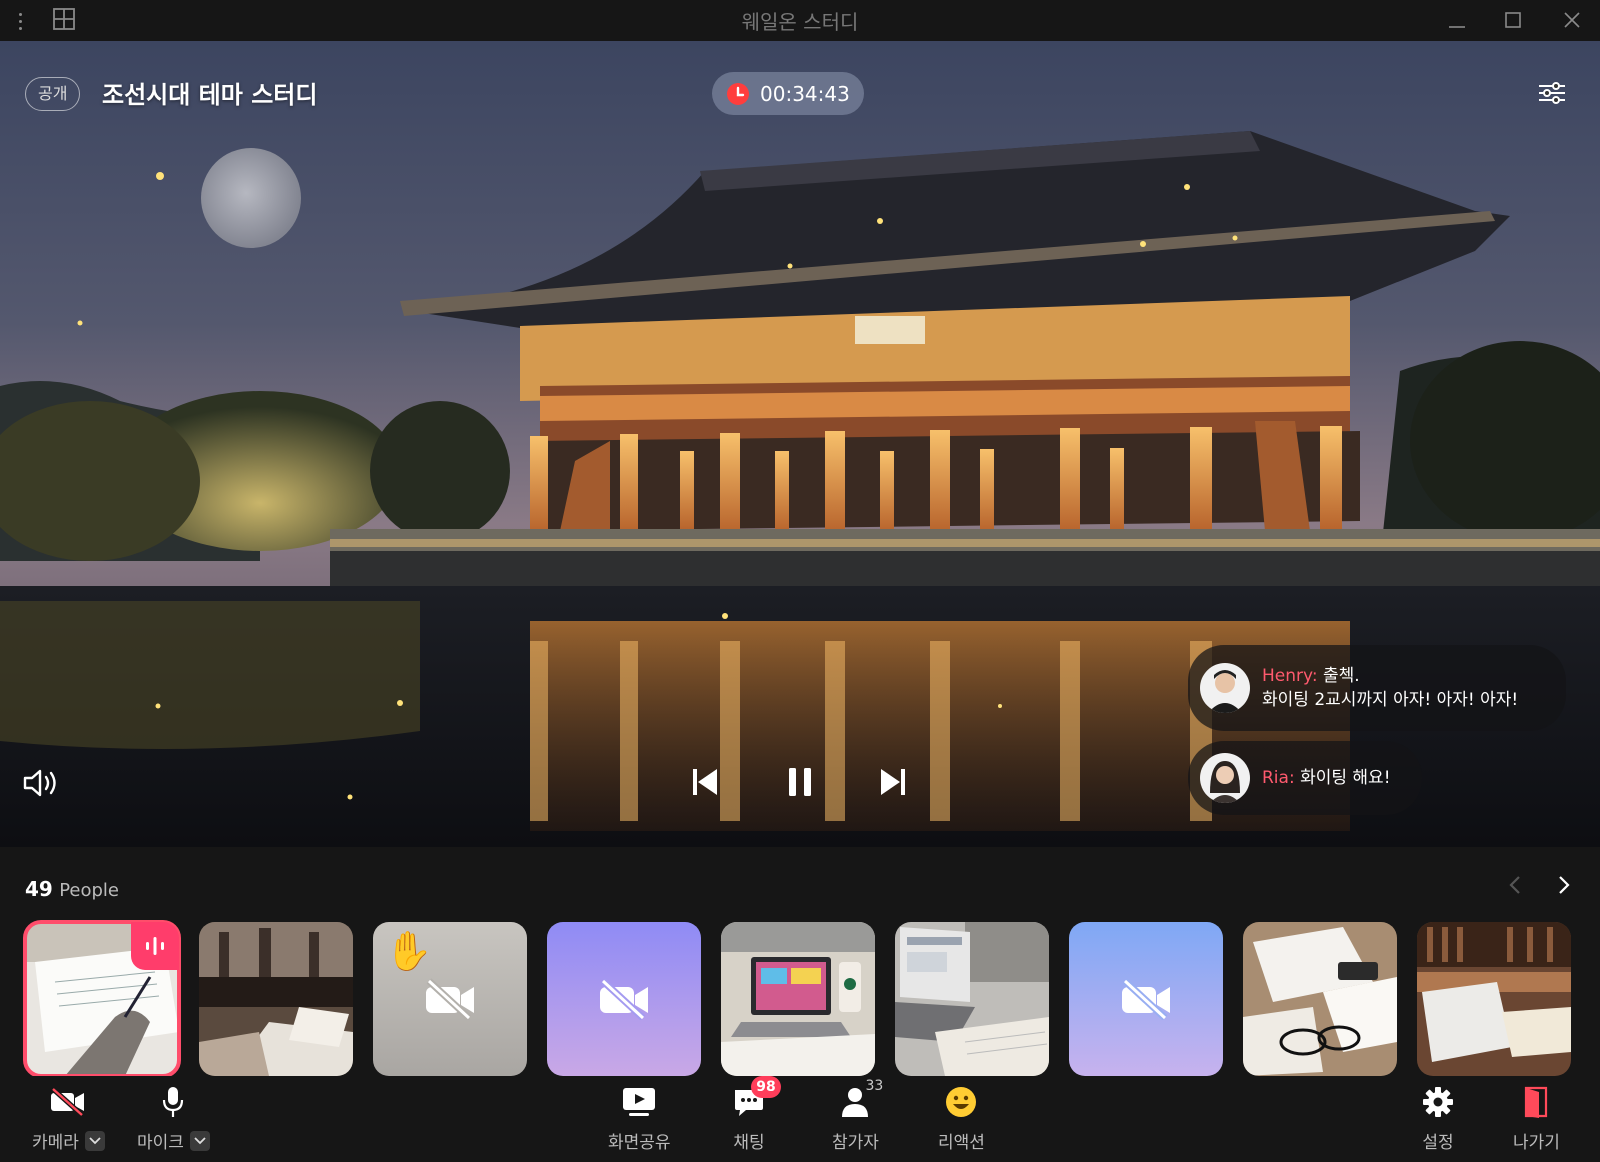  I want to click on camera-label: 카메라, so click(55, 1143).